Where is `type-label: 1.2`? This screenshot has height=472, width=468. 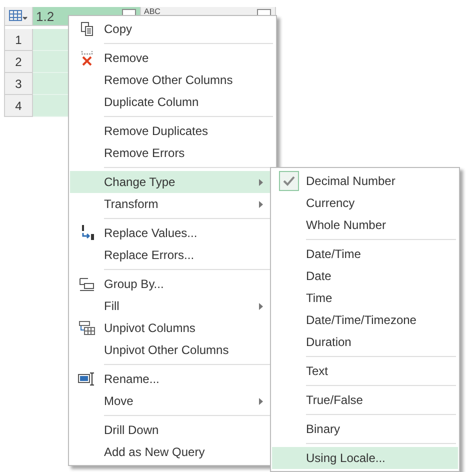
type-label: 1.2 is located at coordinates (45, 16).